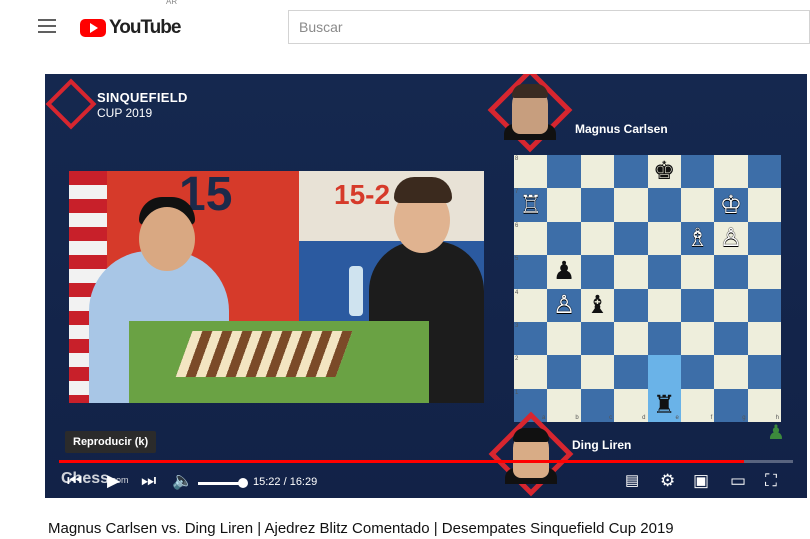  Describe the element at coordinates (764, 405) in the screenshot. I see `square-h1: h` at that location.